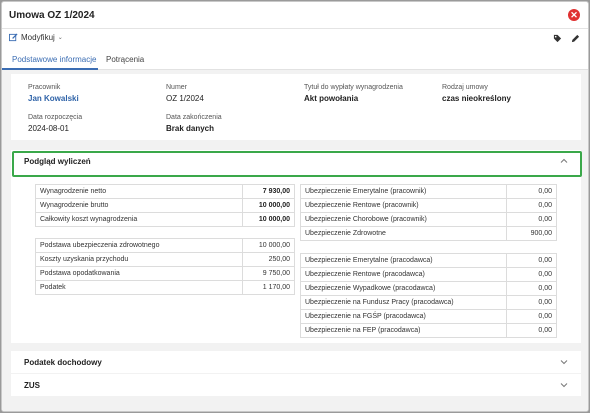 The height and width of the screenshot is (413, 590). Describe the element at coordinates (177, 87) in the screenshot. I see `number-label: Numer` at that location.